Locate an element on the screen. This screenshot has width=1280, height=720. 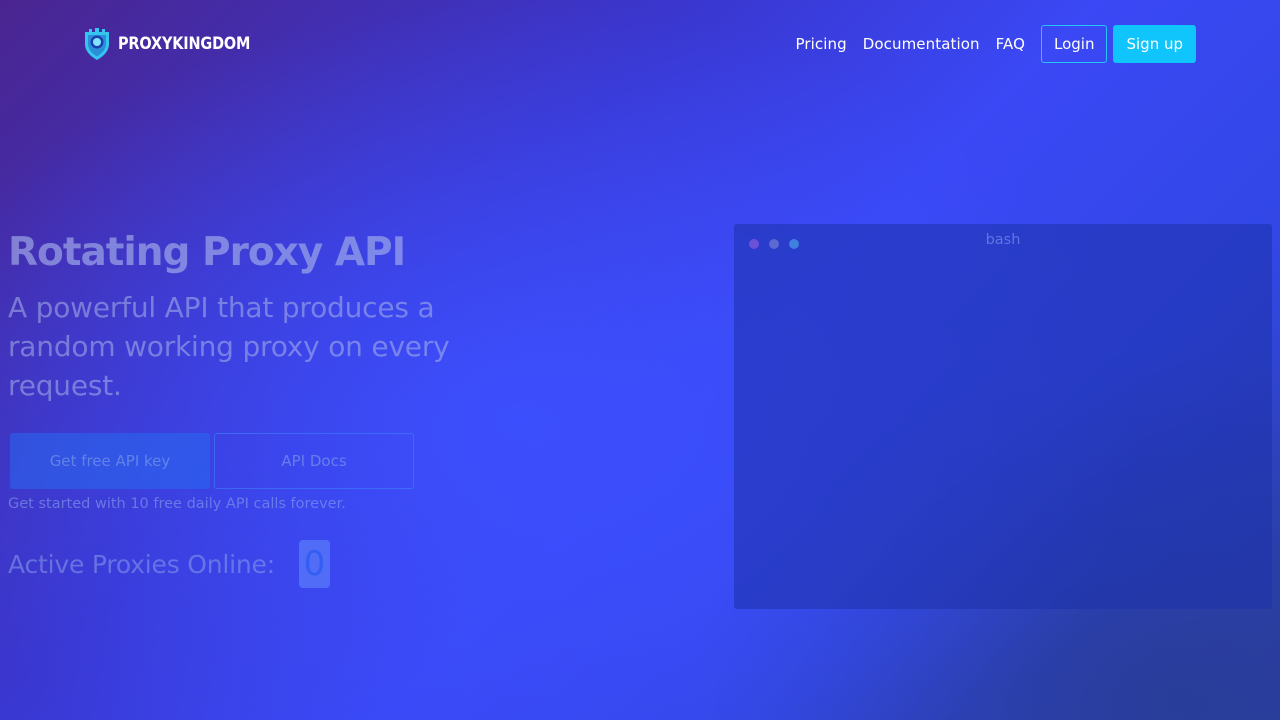
active-proxies-label: Active Proxies Online: is located at coordinates (141, 564).